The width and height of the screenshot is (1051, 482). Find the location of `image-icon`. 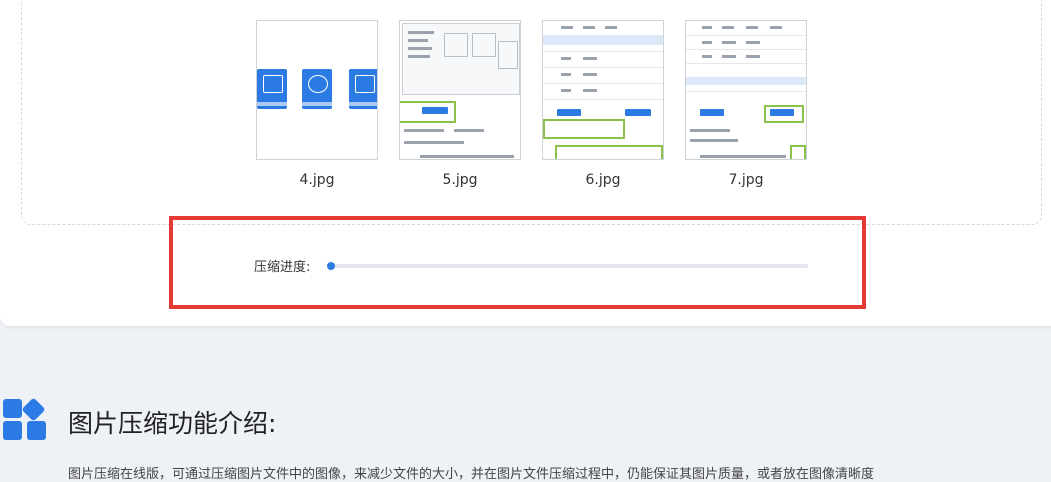

image-icon is located at coordinates (272, 89).